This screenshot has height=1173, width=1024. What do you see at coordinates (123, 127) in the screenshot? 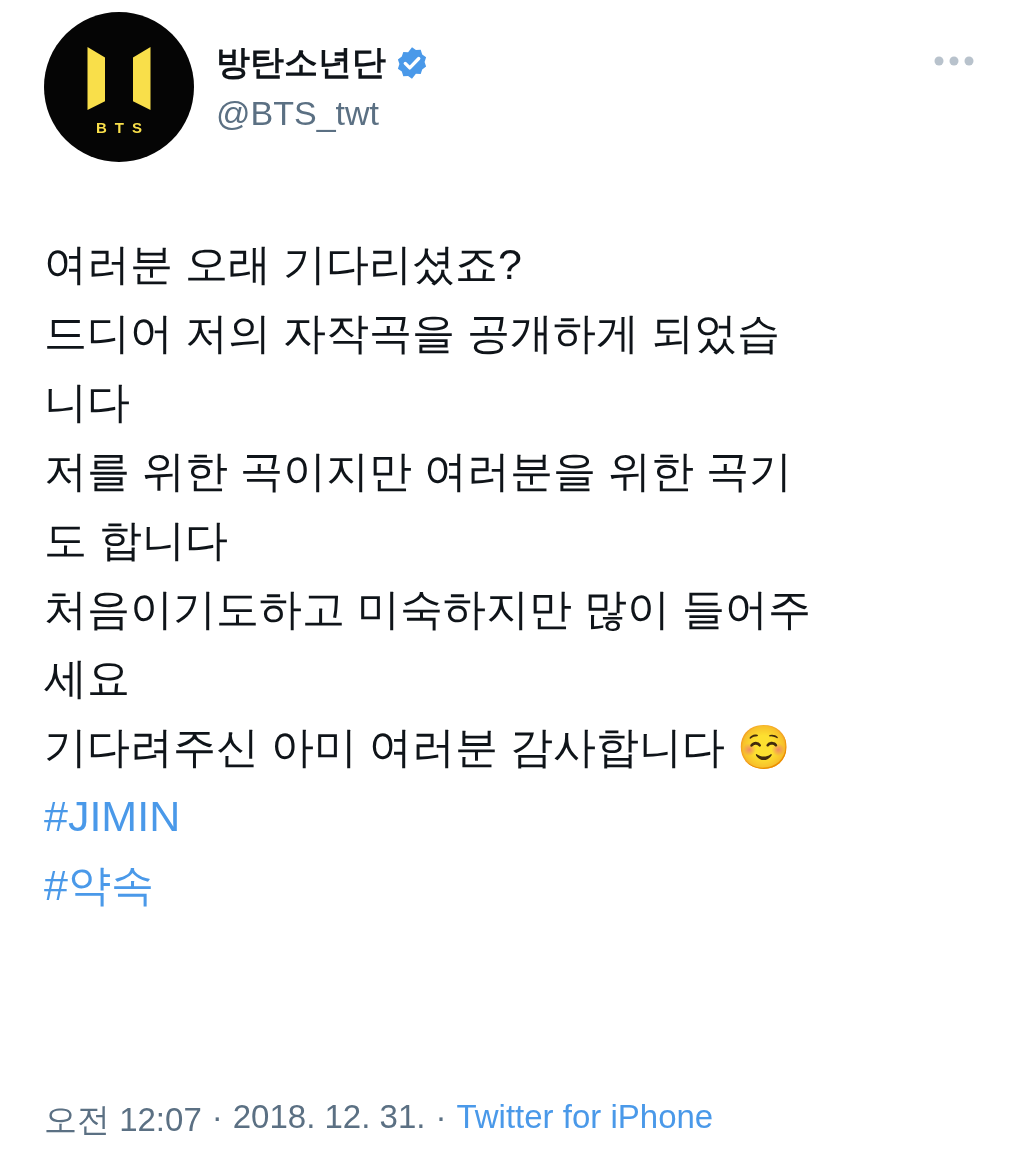
I see `logo-text: BTS` at bounding box center [123, 127].